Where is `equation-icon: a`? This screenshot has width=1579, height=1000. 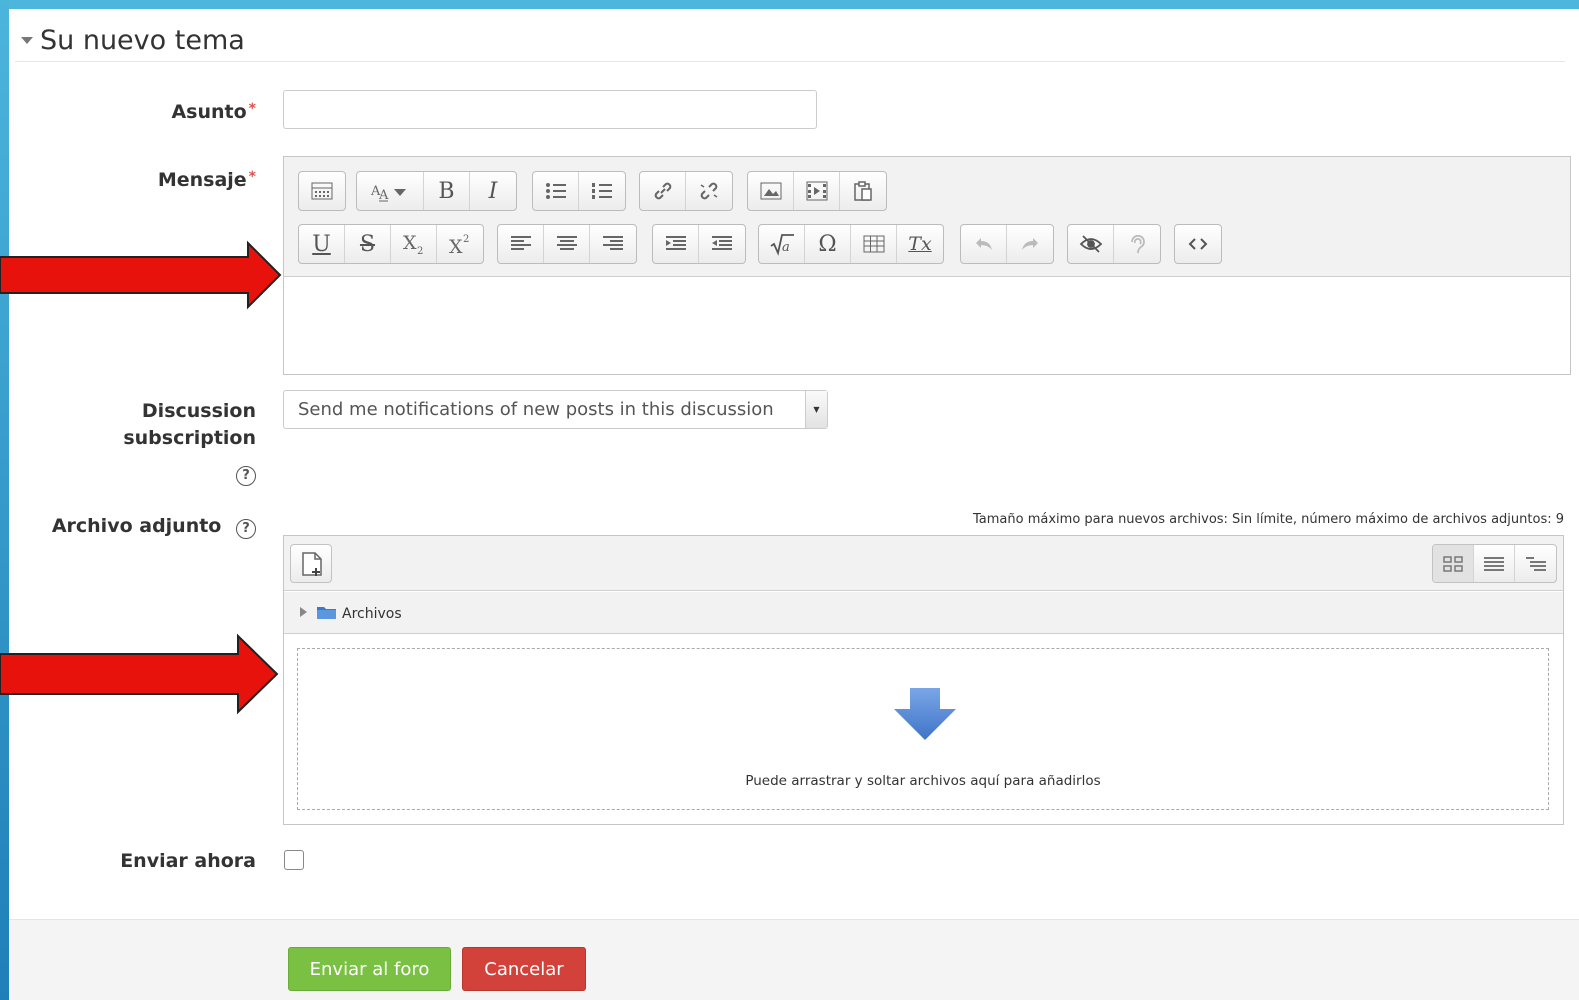
equation-icon: a is located at coordinates (782, 244).